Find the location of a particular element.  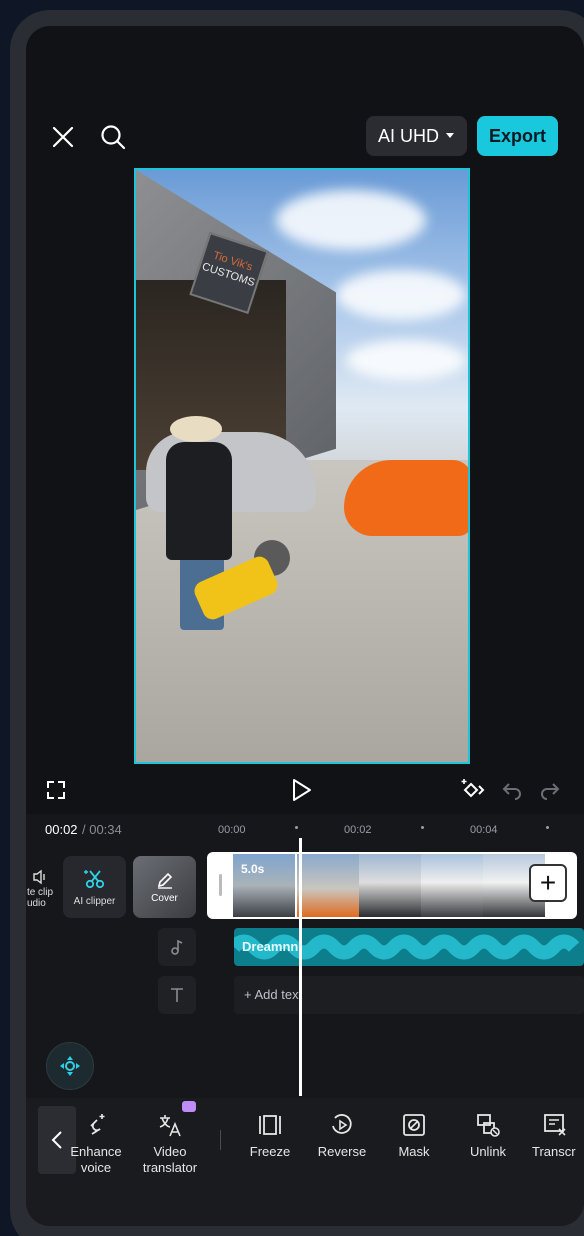

mask-icon is located at coordinates (414, 1125).